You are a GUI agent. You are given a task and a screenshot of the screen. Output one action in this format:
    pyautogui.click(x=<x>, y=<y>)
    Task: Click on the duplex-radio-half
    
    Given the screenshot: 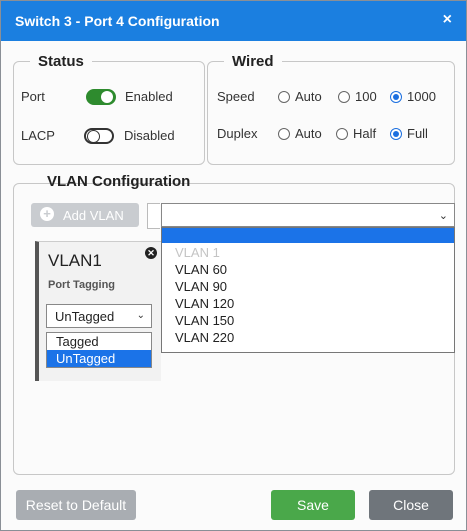 What is the action you would take?
    pyautogui.click(x=342, y=134)
    